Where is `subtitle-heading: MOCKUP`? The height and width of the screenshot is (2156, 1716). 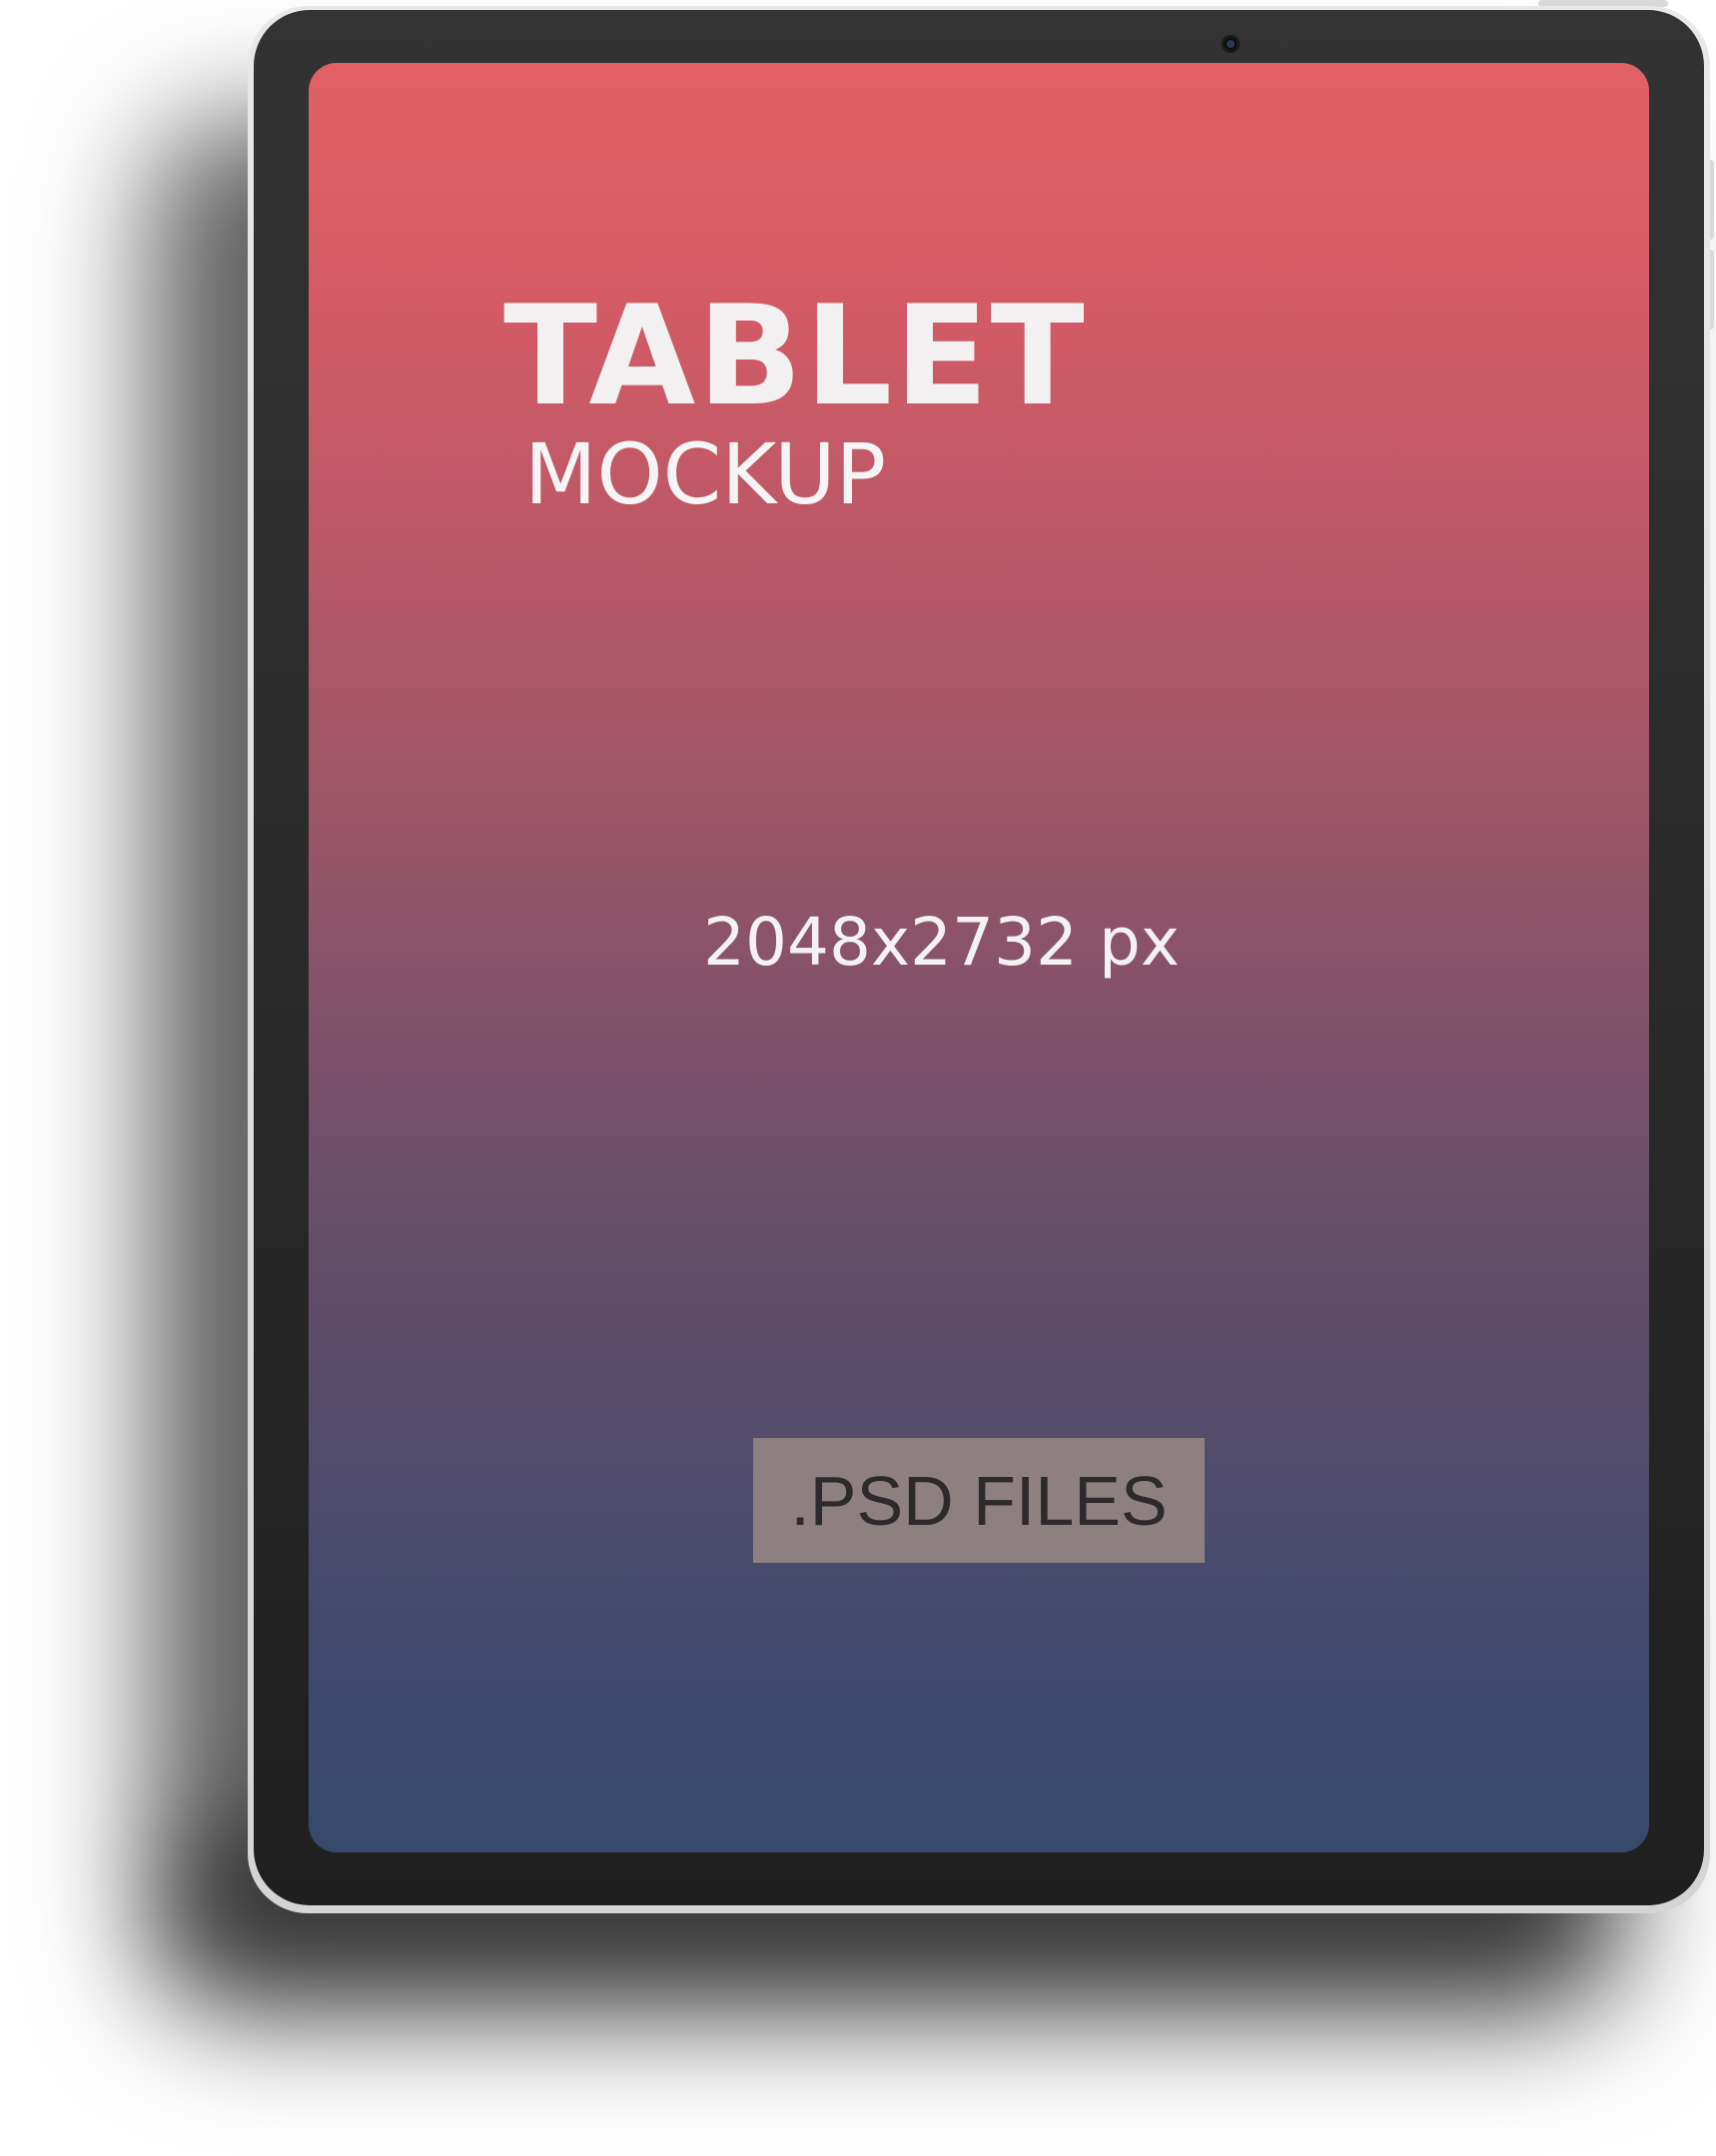 subtitle-heading: MOCKUP is located at coordinates (705, 474).